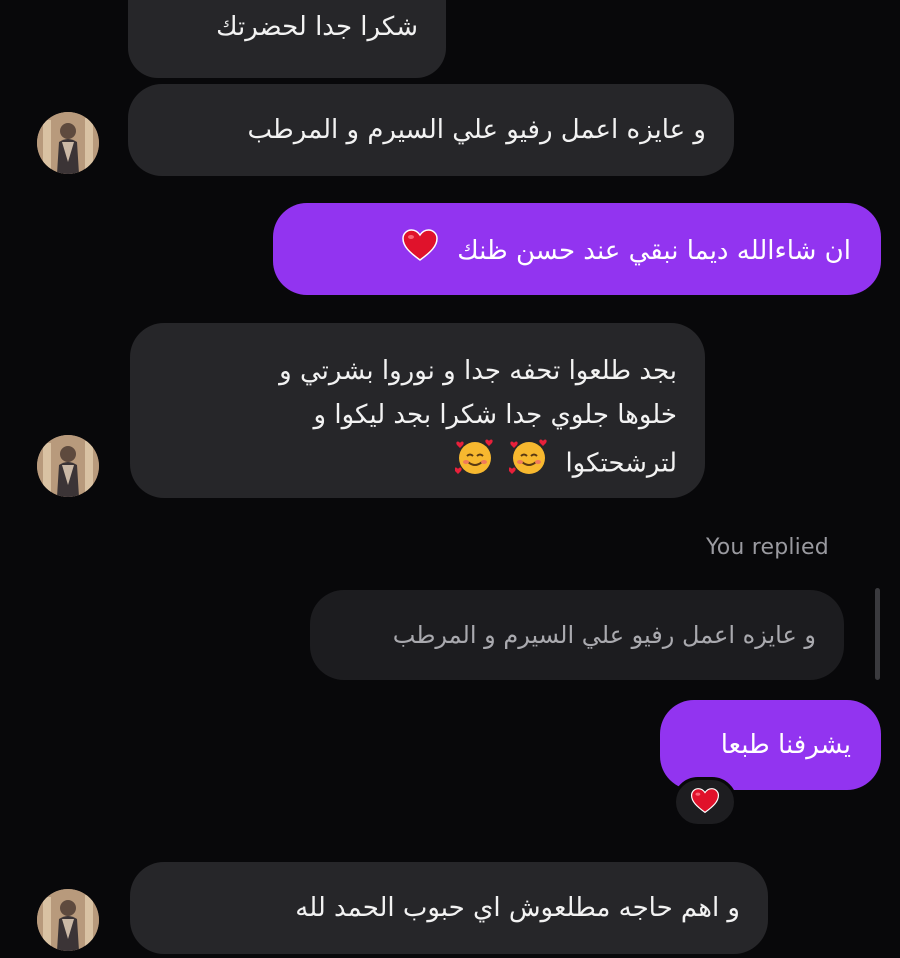 The width and height of the screenshot is (900, 958). I want to click on quoted-message-bubble: و عايزه اعمل رفيو علي السيرم و المرطب, so click(577, 635).